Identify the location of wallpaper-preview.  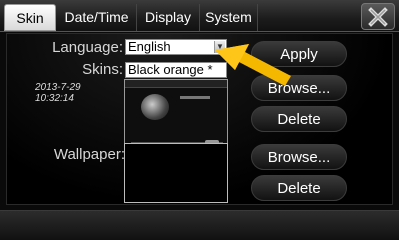
(176, 173).